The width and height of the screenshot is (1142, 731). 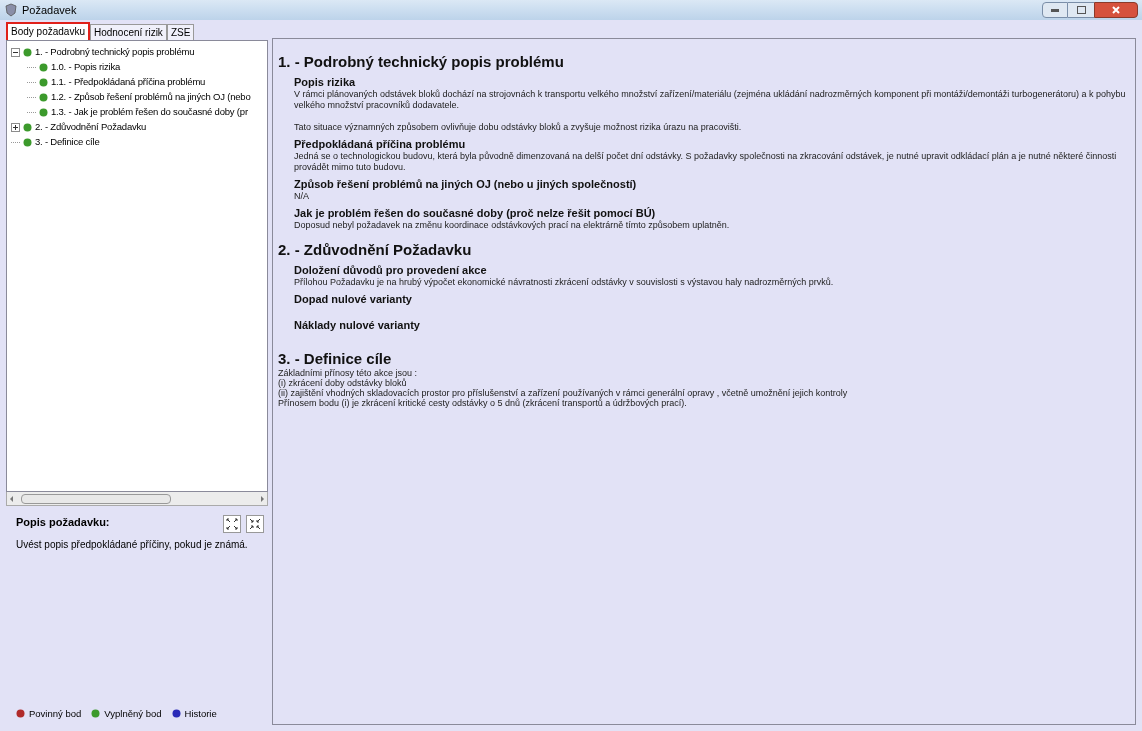 What do you see at coordinates (380, 144) in the screenshot?
I see `subsection-heading: Předpokládaná příčina problému` at bounding box center [380, 144].